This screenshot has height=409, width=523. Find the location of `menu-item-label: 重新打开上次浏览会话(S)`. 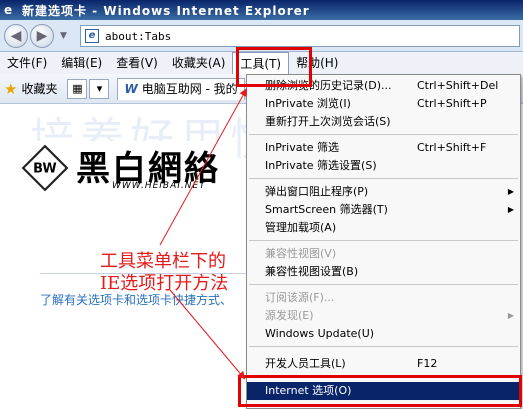

menu-item-label: 重新打开上次浏览会话(S) is located at coordinates (328, 121).